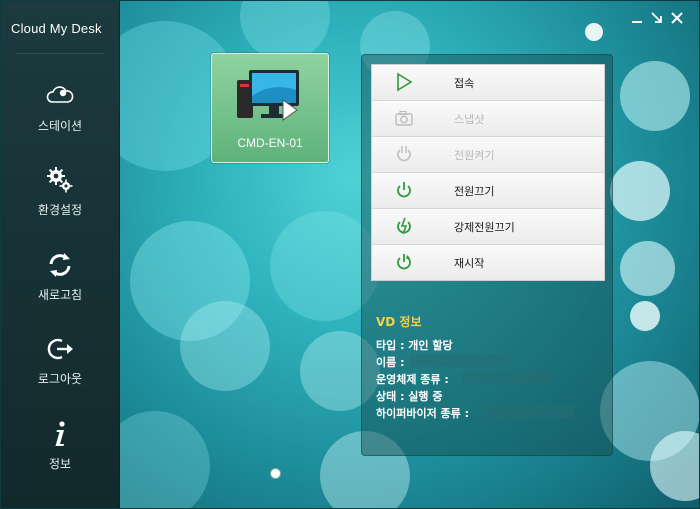  Describe the element at coordinates (412, 379) in the screenshot. I see `vd-info-os: 운영체제 종류 :` at that location.